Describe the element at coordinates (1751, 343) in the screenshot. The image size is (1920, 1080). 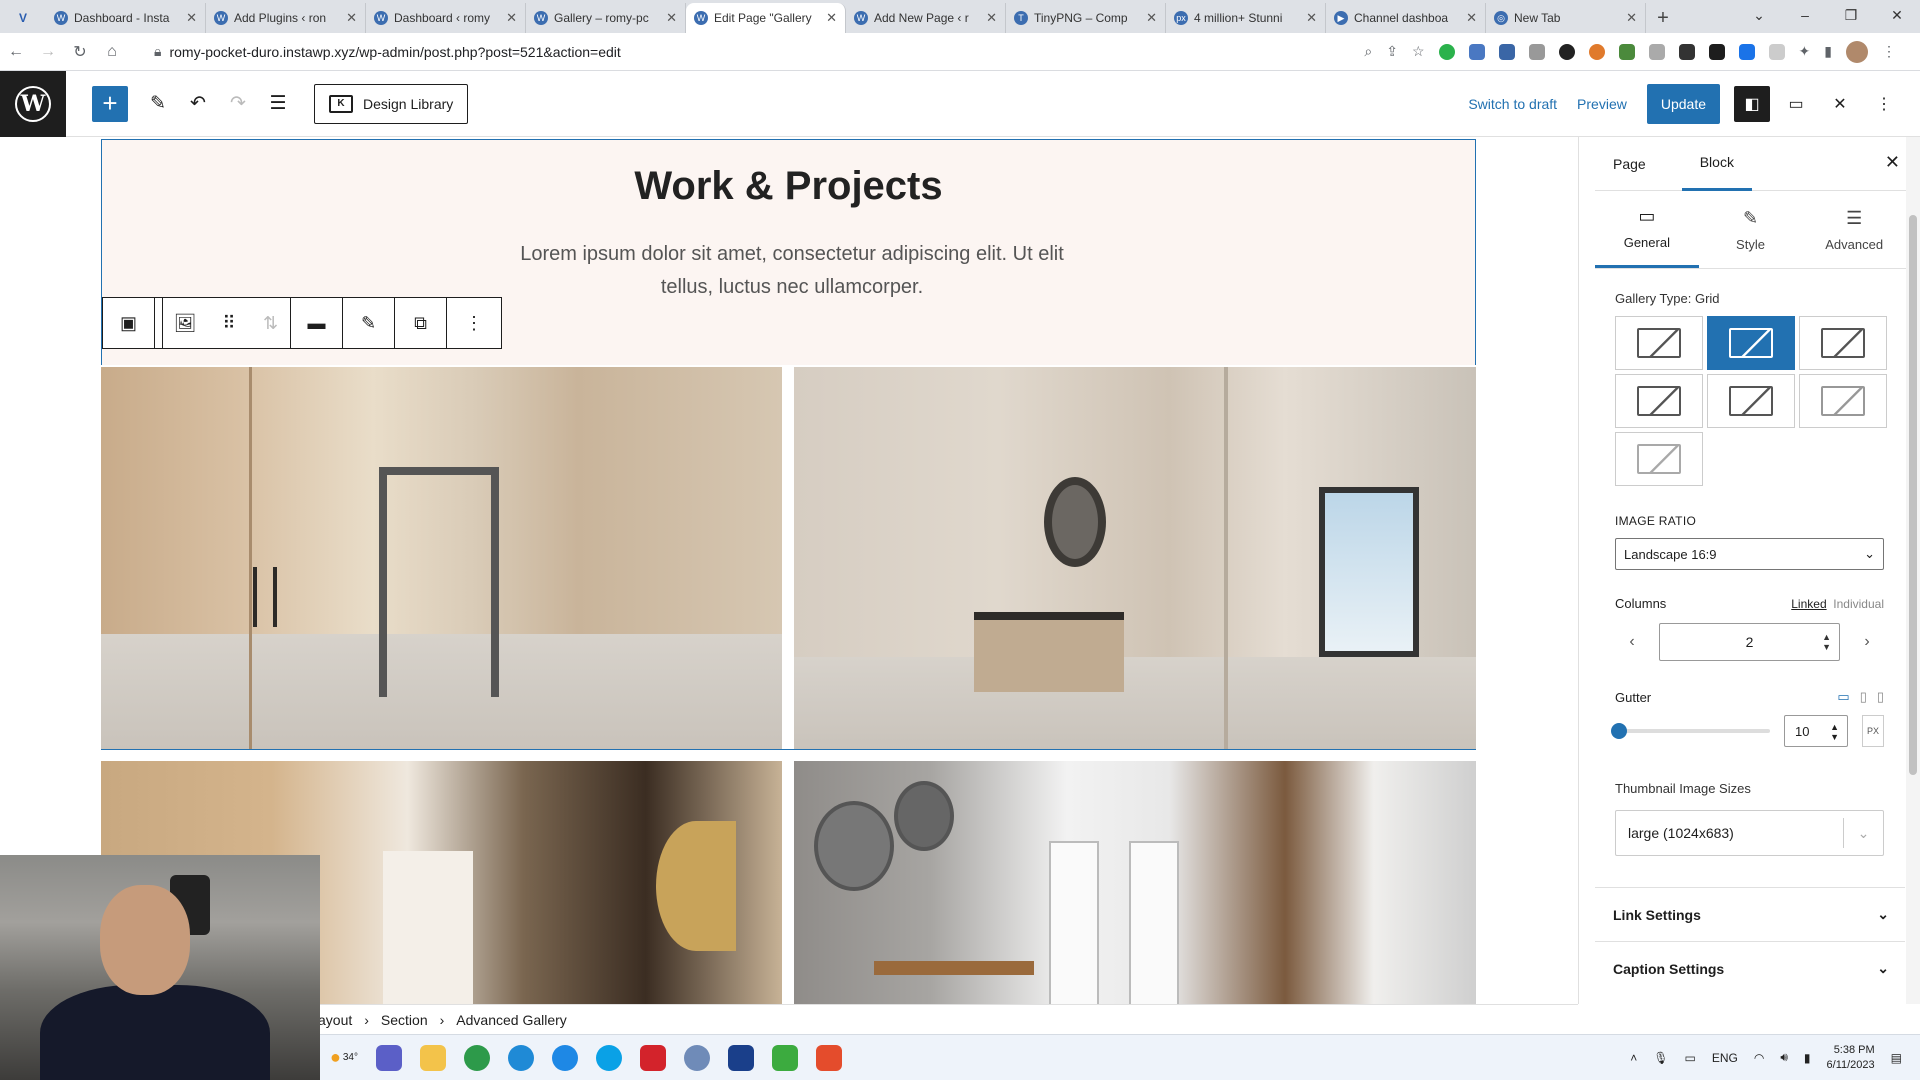
I see `gallery-type-grid` at that location.